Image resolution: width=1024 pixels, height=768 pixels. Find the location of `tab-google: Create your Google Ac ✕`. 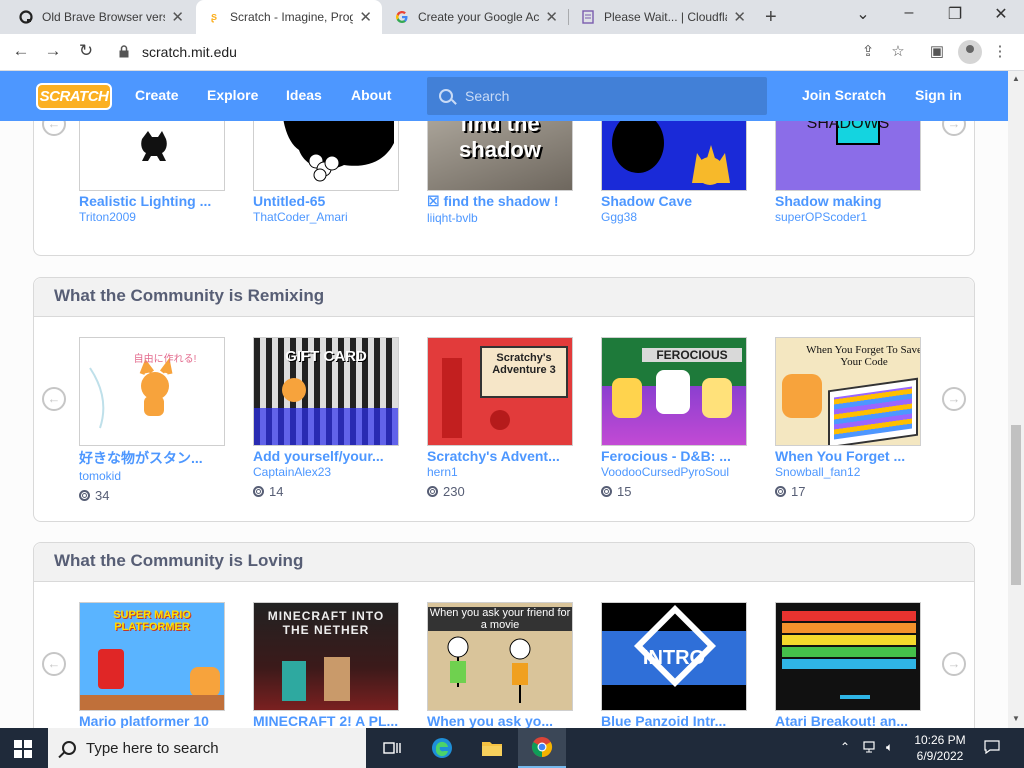

tab-google: Create your Google Ac ✕ is located at coordinates (476, 17).